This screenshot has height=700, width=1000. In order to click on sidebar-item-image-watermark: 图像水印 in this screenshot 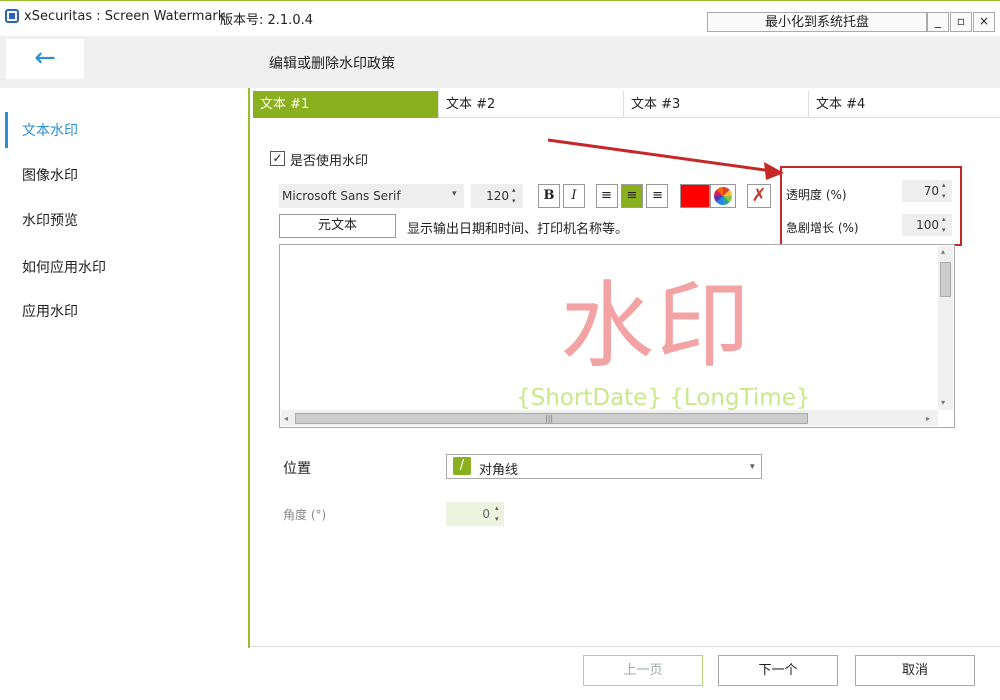, I will do `click(50, 175)`.